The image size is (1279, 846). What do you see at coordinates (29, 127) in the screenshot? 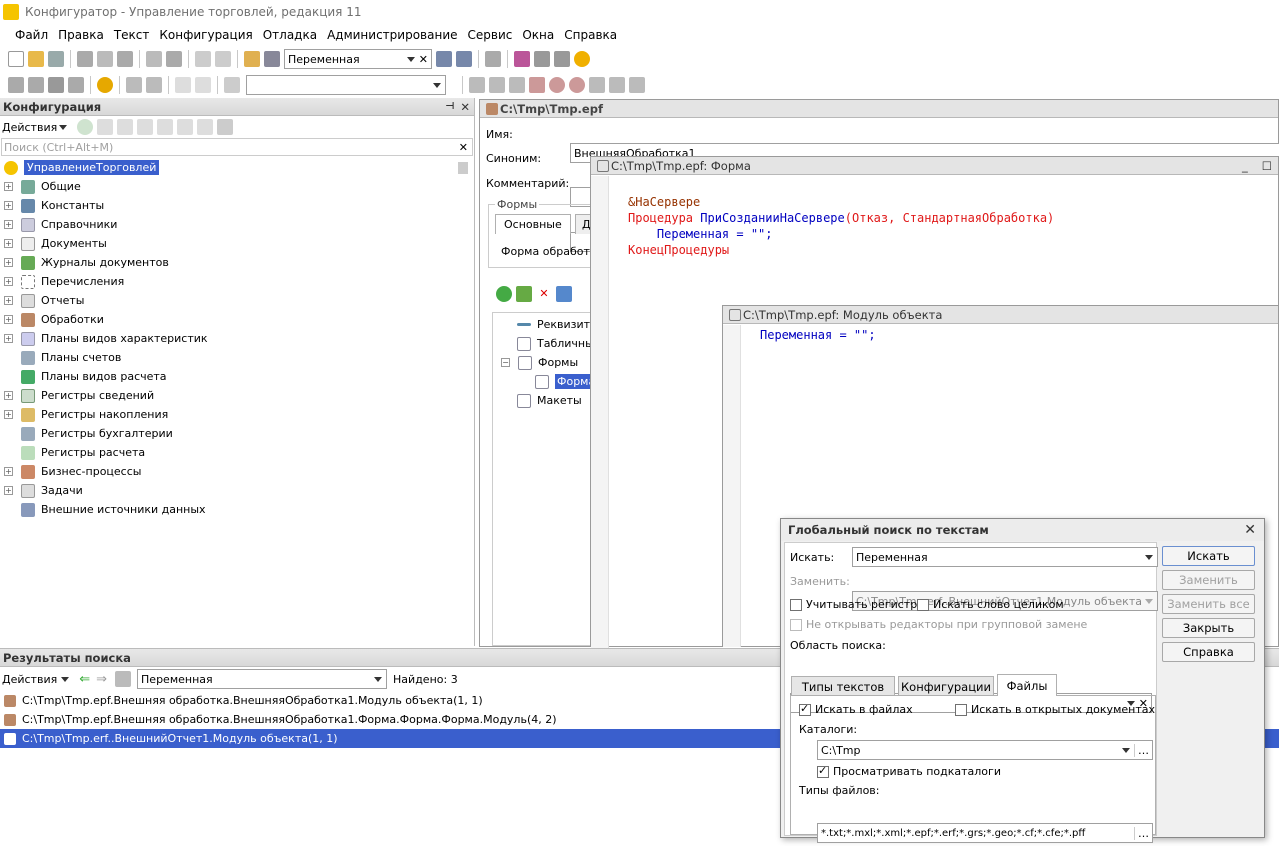
I see `config-actions-button: Действия` at bounding box center [29, 127].